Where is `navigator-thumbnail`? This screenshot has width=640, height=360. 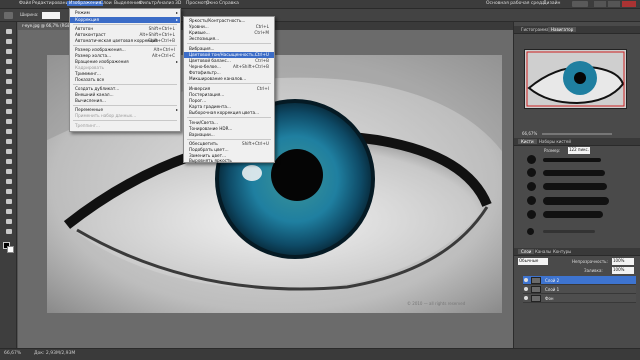
navigator-thumbnail is located at coordinates (575, 79).